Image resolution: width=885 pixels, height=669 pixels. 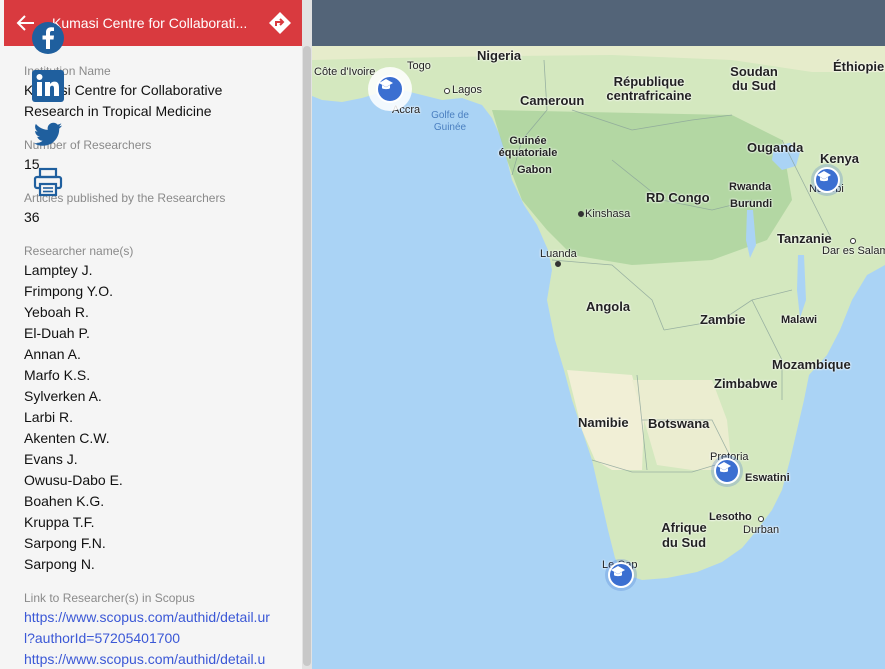 I want to click on researcher-item: Sarpong F.N., so click(x=65, y=543).